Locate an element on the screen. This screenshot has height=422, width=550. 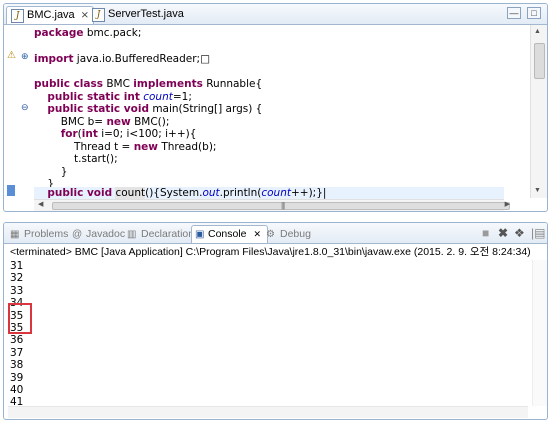
tab-javadoc: @ Javadoc is located at coordinates (98, 234).